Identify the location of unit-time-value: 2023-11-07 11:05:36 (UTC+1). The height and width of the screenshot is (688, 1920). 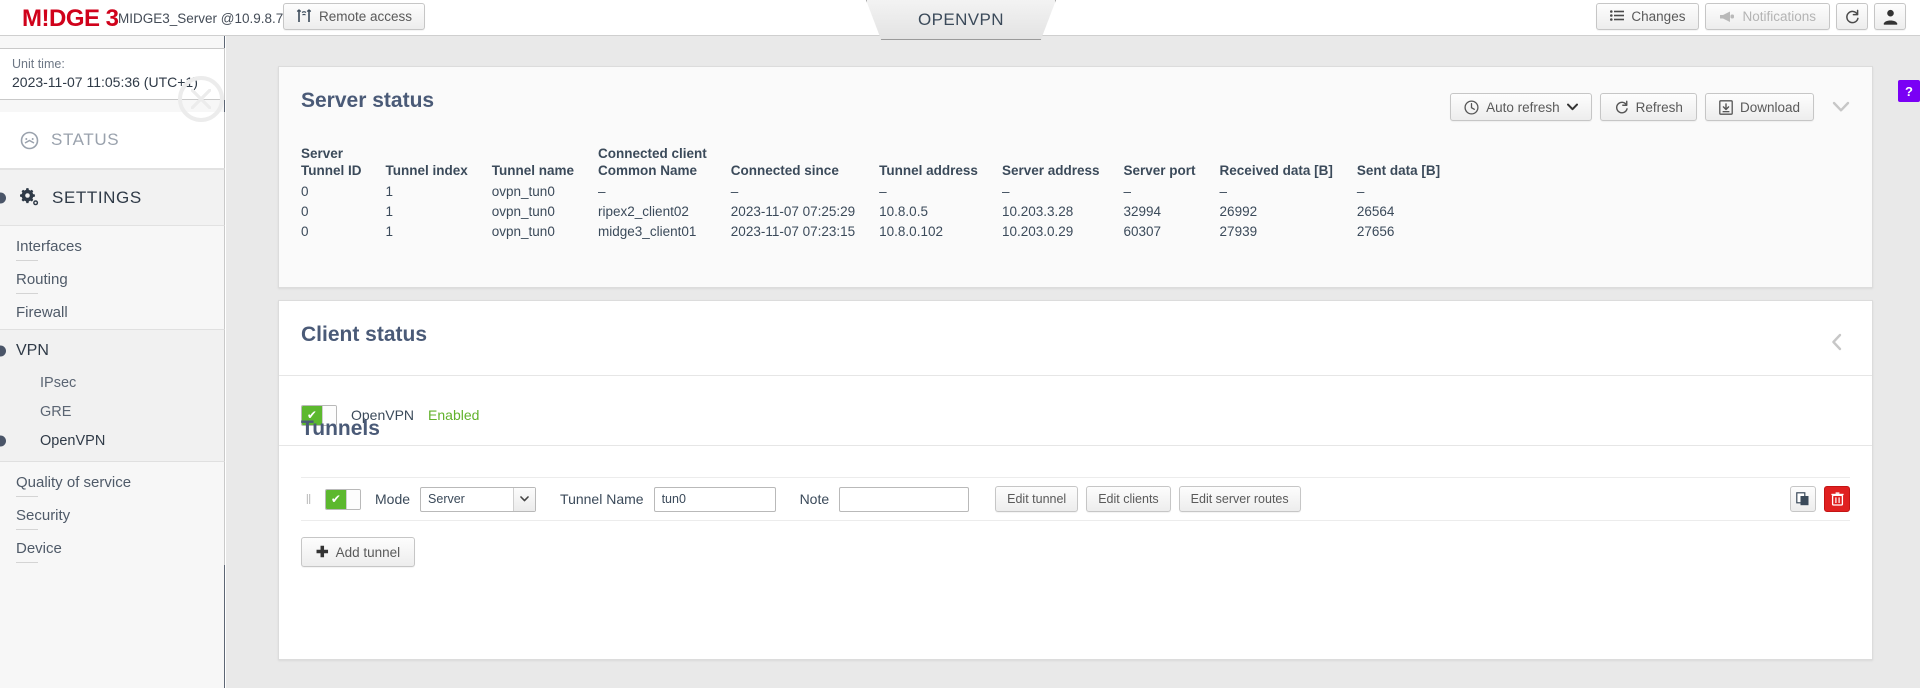
(105, 82).